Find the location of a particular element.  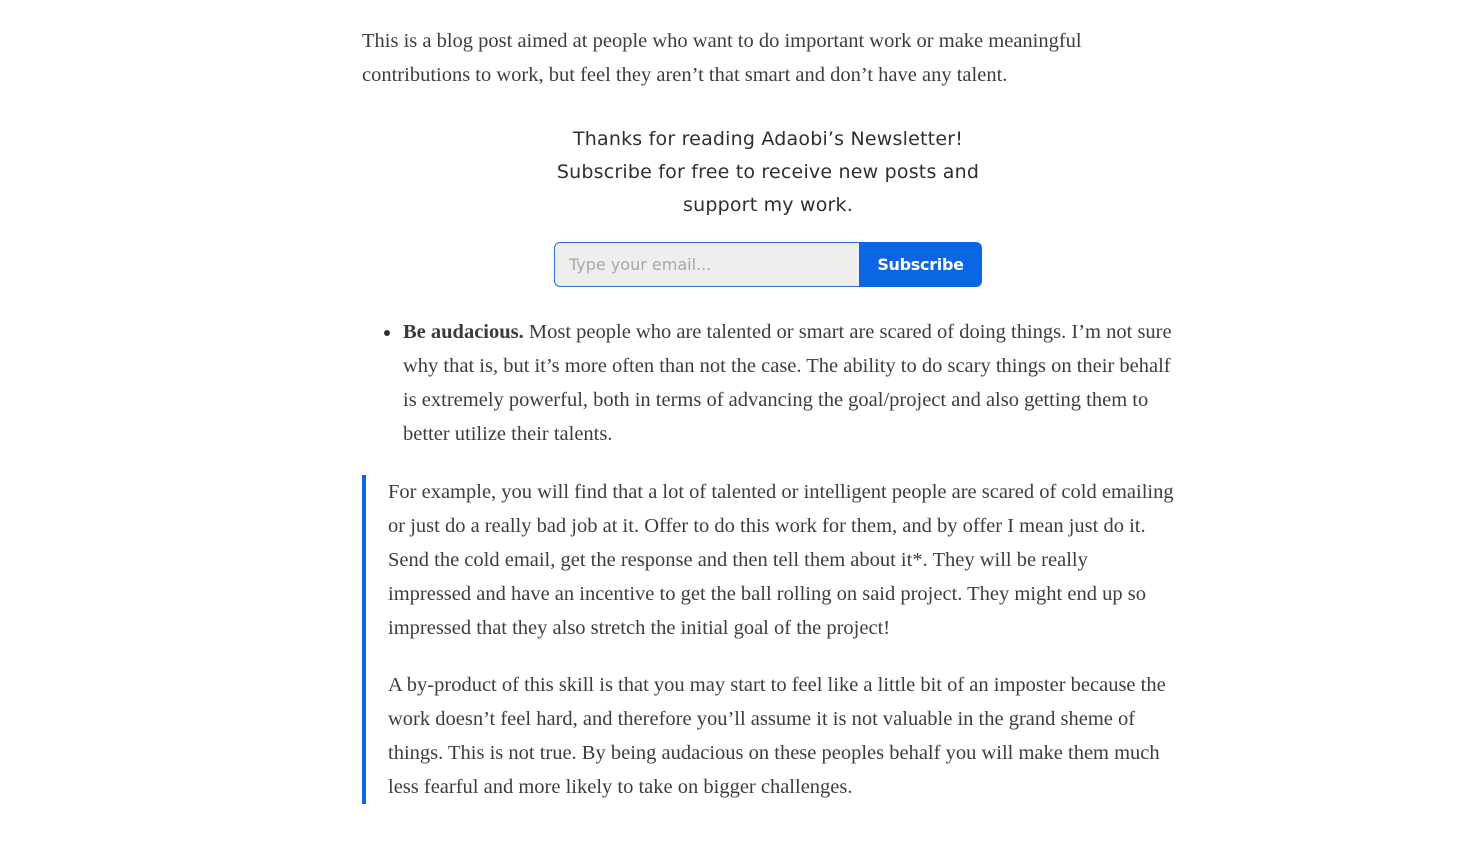

list-item-lead: Be audacious. is located at coordinates (463, 332).